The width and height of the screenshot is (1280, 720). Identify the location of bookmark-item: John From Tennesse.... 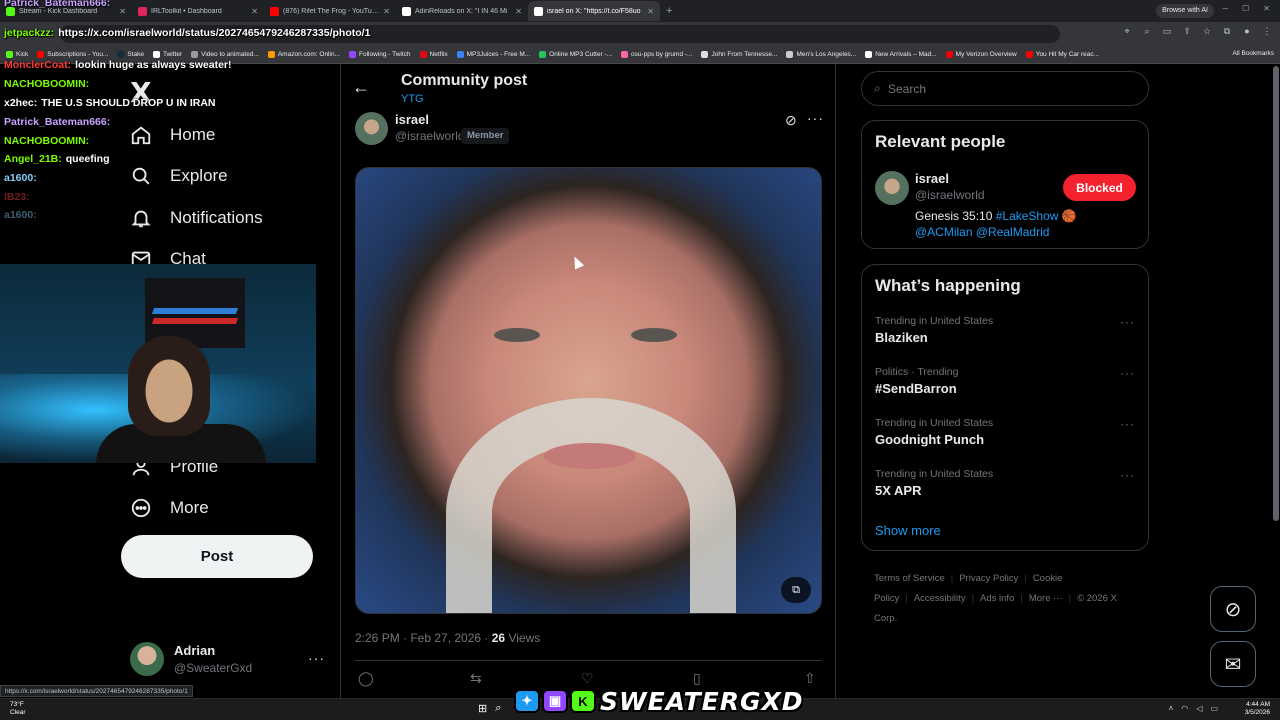
(739, 54).